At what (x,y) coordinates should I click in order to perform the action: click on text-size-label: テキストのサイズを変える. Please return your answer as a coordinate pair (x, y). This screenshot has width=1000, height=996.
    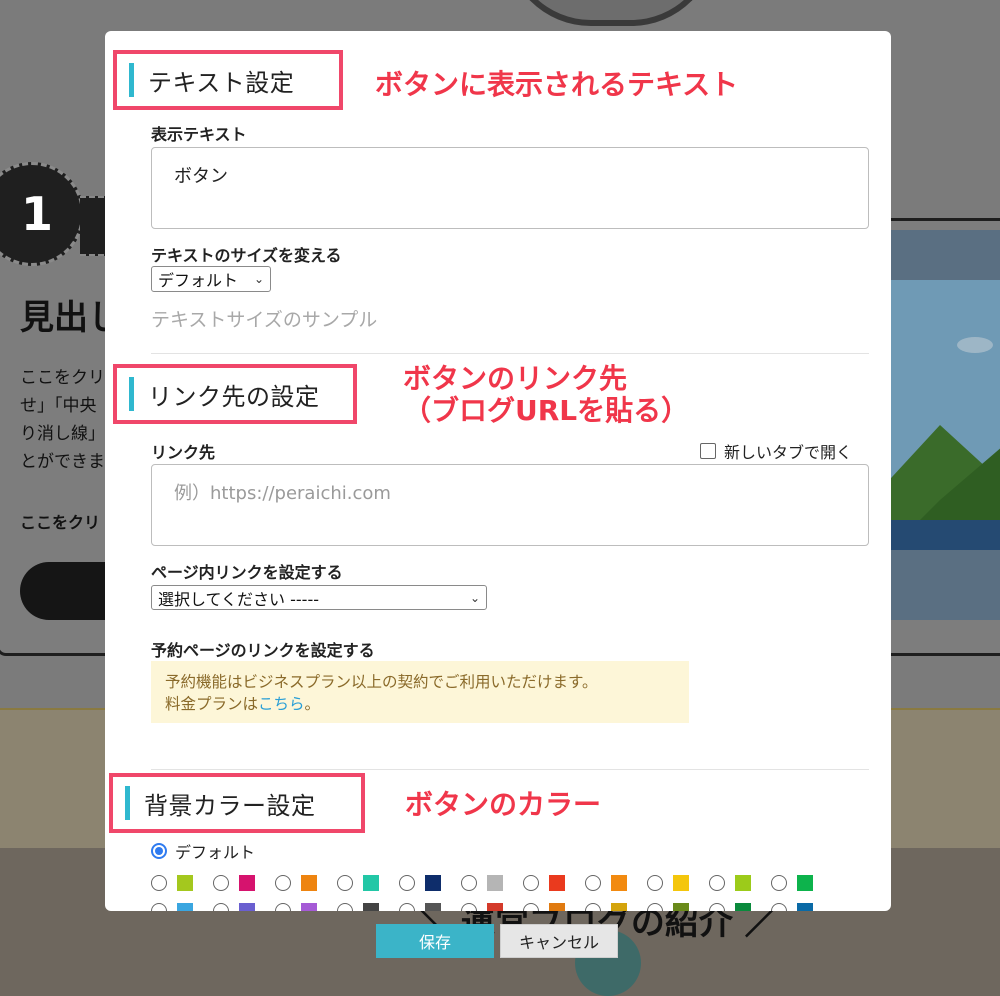
    Looking at the image, I should click on (246, 255).